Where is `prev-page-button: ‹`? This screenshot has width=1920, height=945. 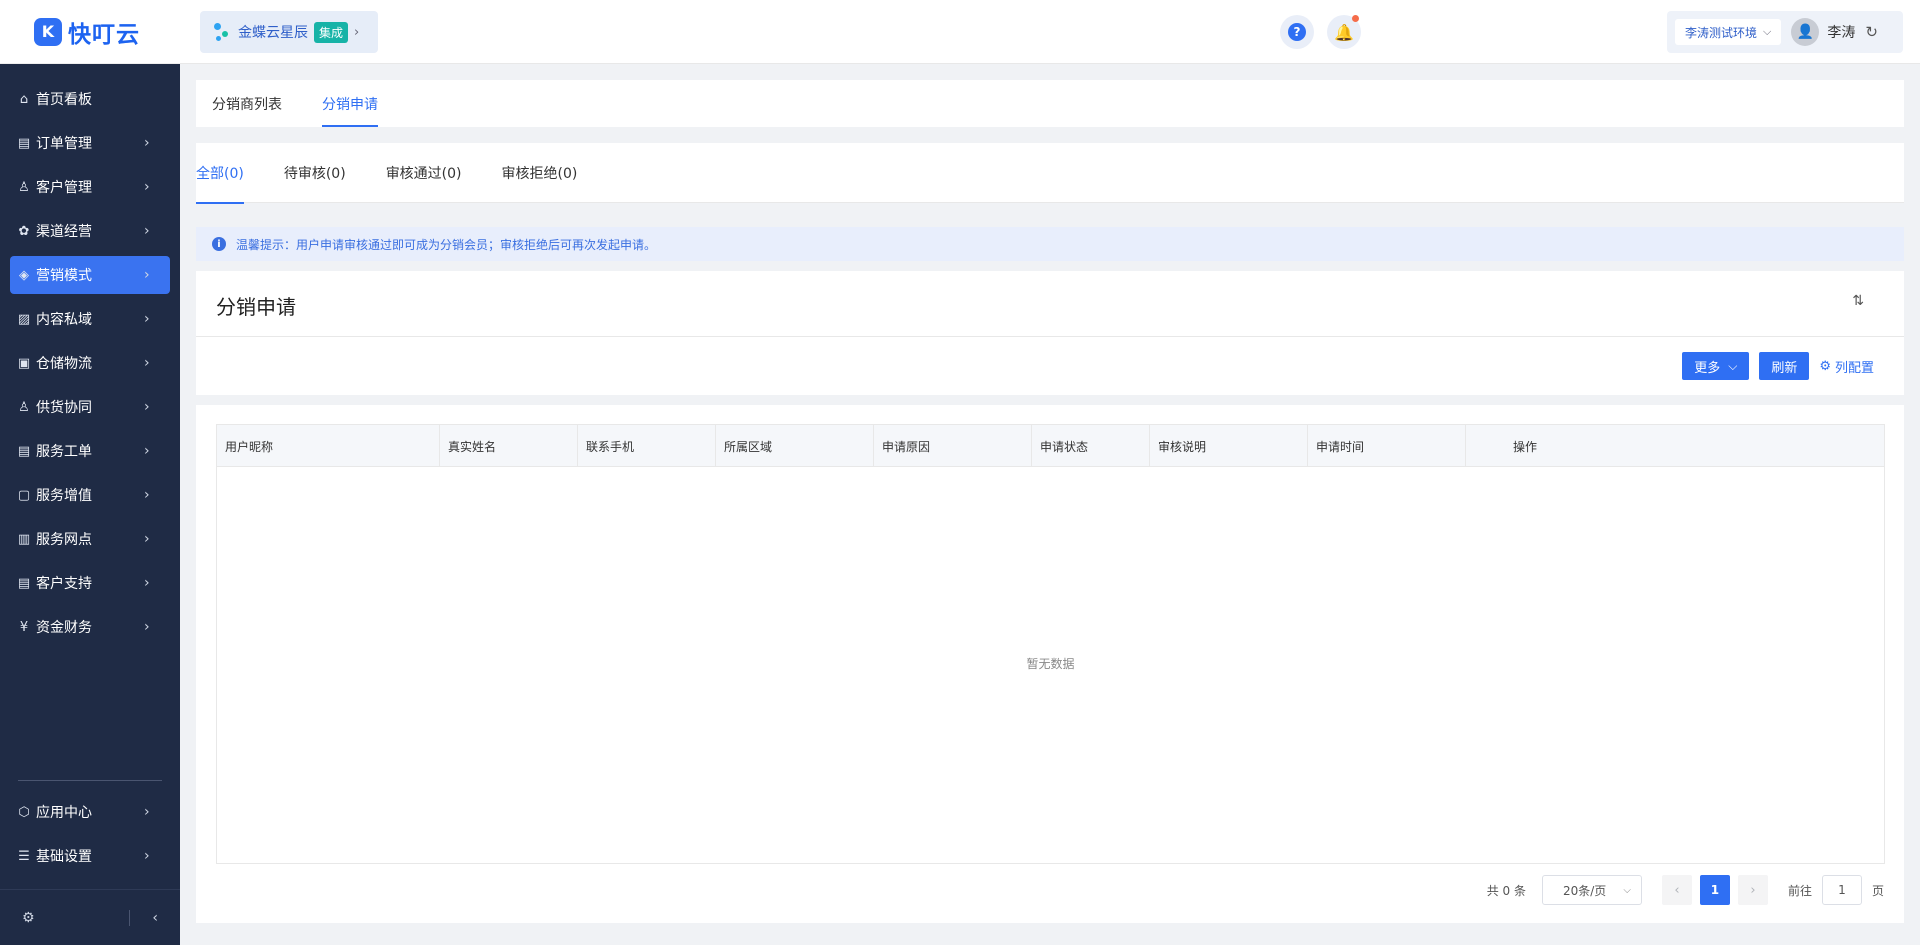 prev-page-button: ‹ is located at coordinates (1676, 890).